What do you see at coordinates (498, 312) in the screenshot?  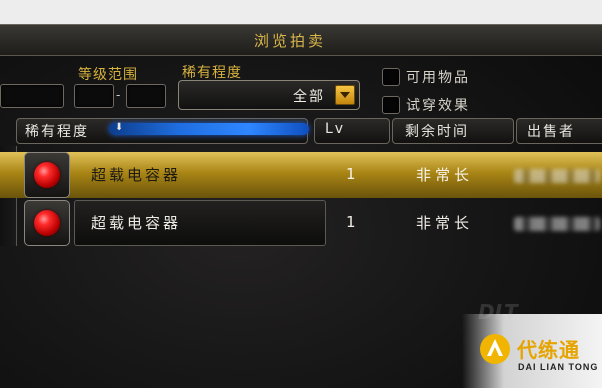 I see `watermark-faint-logo: DLT` at bounding box center [498, 312].